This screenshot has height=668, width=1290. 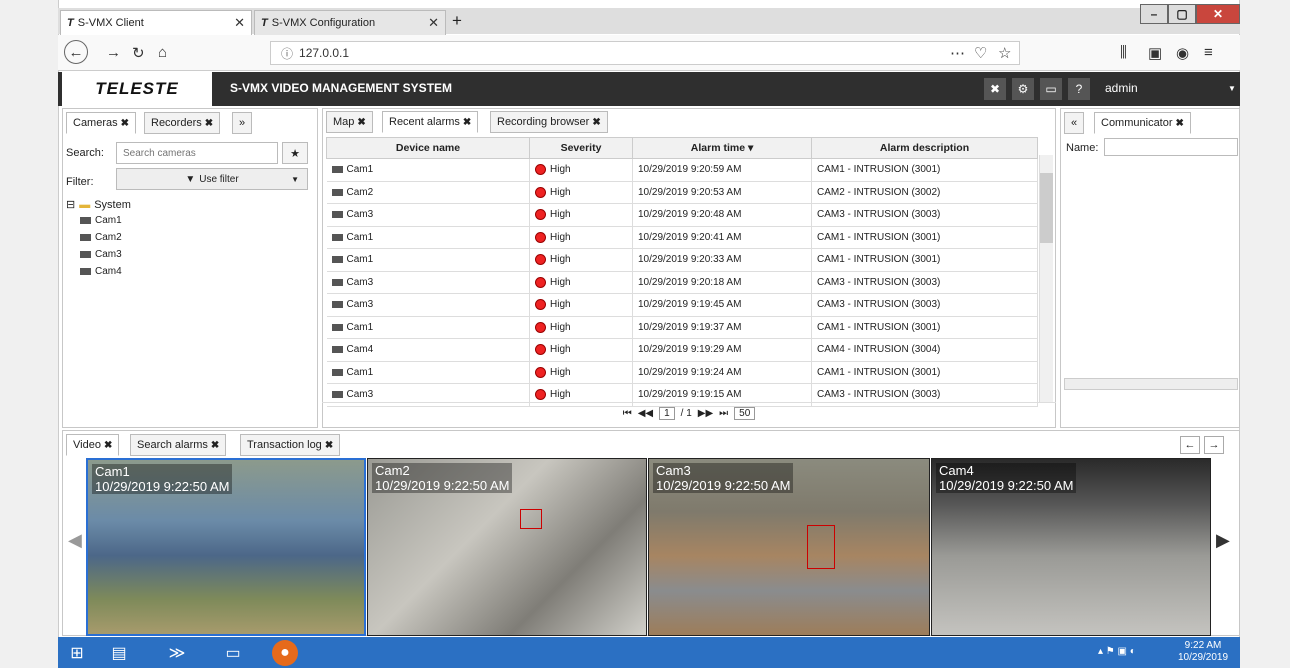 I want to click on tray-icons: ▴ ⚑ ▣ ◐, so click(x=1117, y=651).